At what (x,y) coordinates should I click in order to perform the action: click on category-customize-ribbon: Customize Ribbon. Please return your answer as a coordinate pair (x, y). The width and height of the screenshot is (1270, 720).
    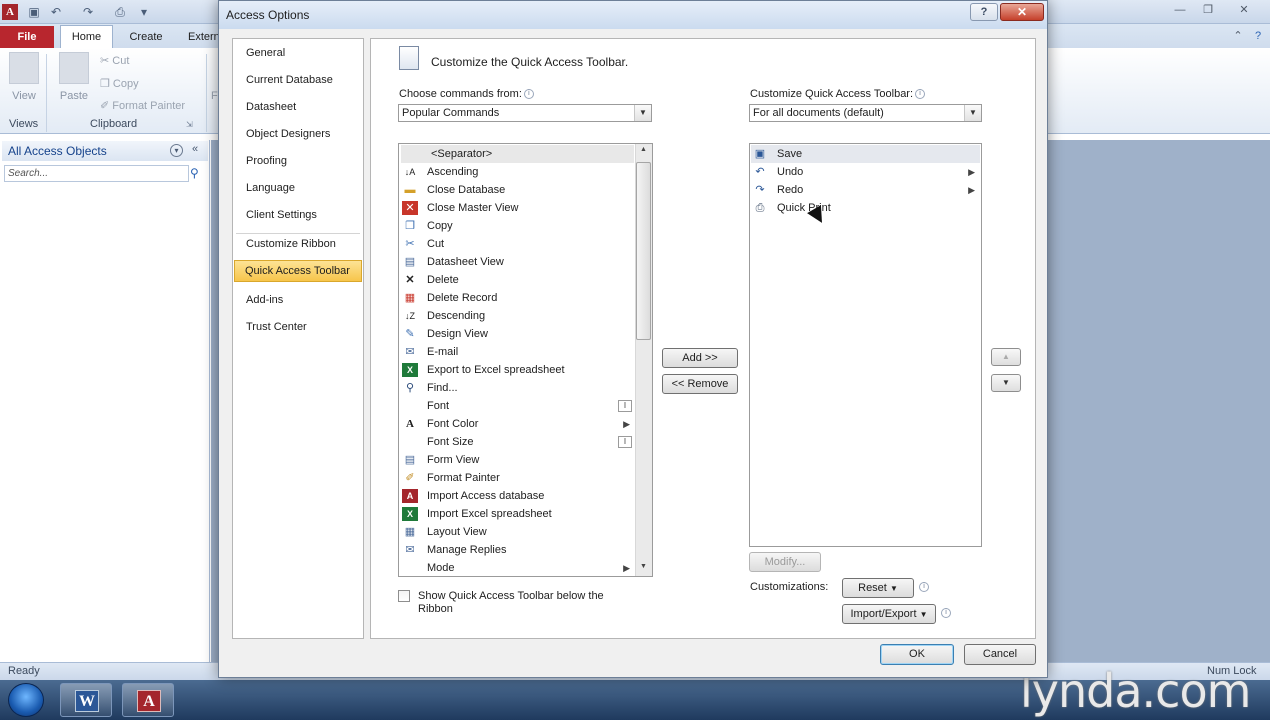
    Looking at the image, I should click on (300, 244).